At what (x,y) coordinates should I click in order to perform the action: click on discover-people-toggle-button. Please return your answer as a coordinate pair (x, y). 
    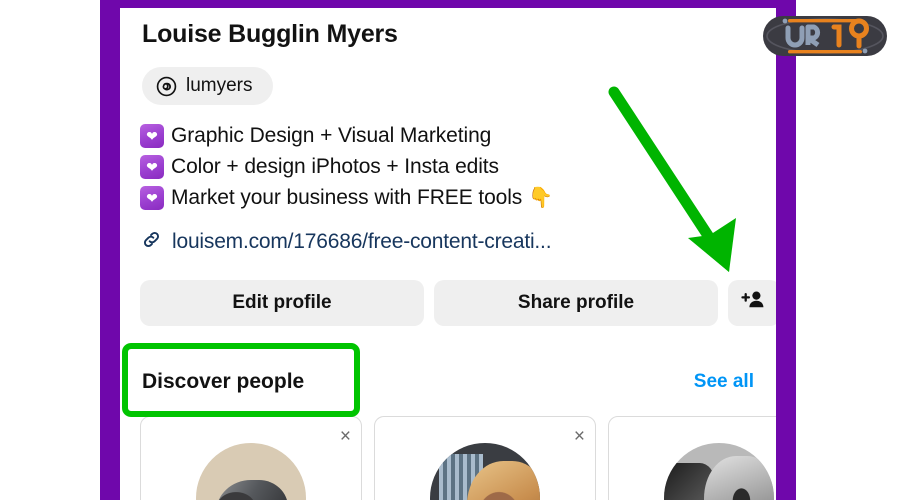
    Looking at the image, I should click on (752, 303).